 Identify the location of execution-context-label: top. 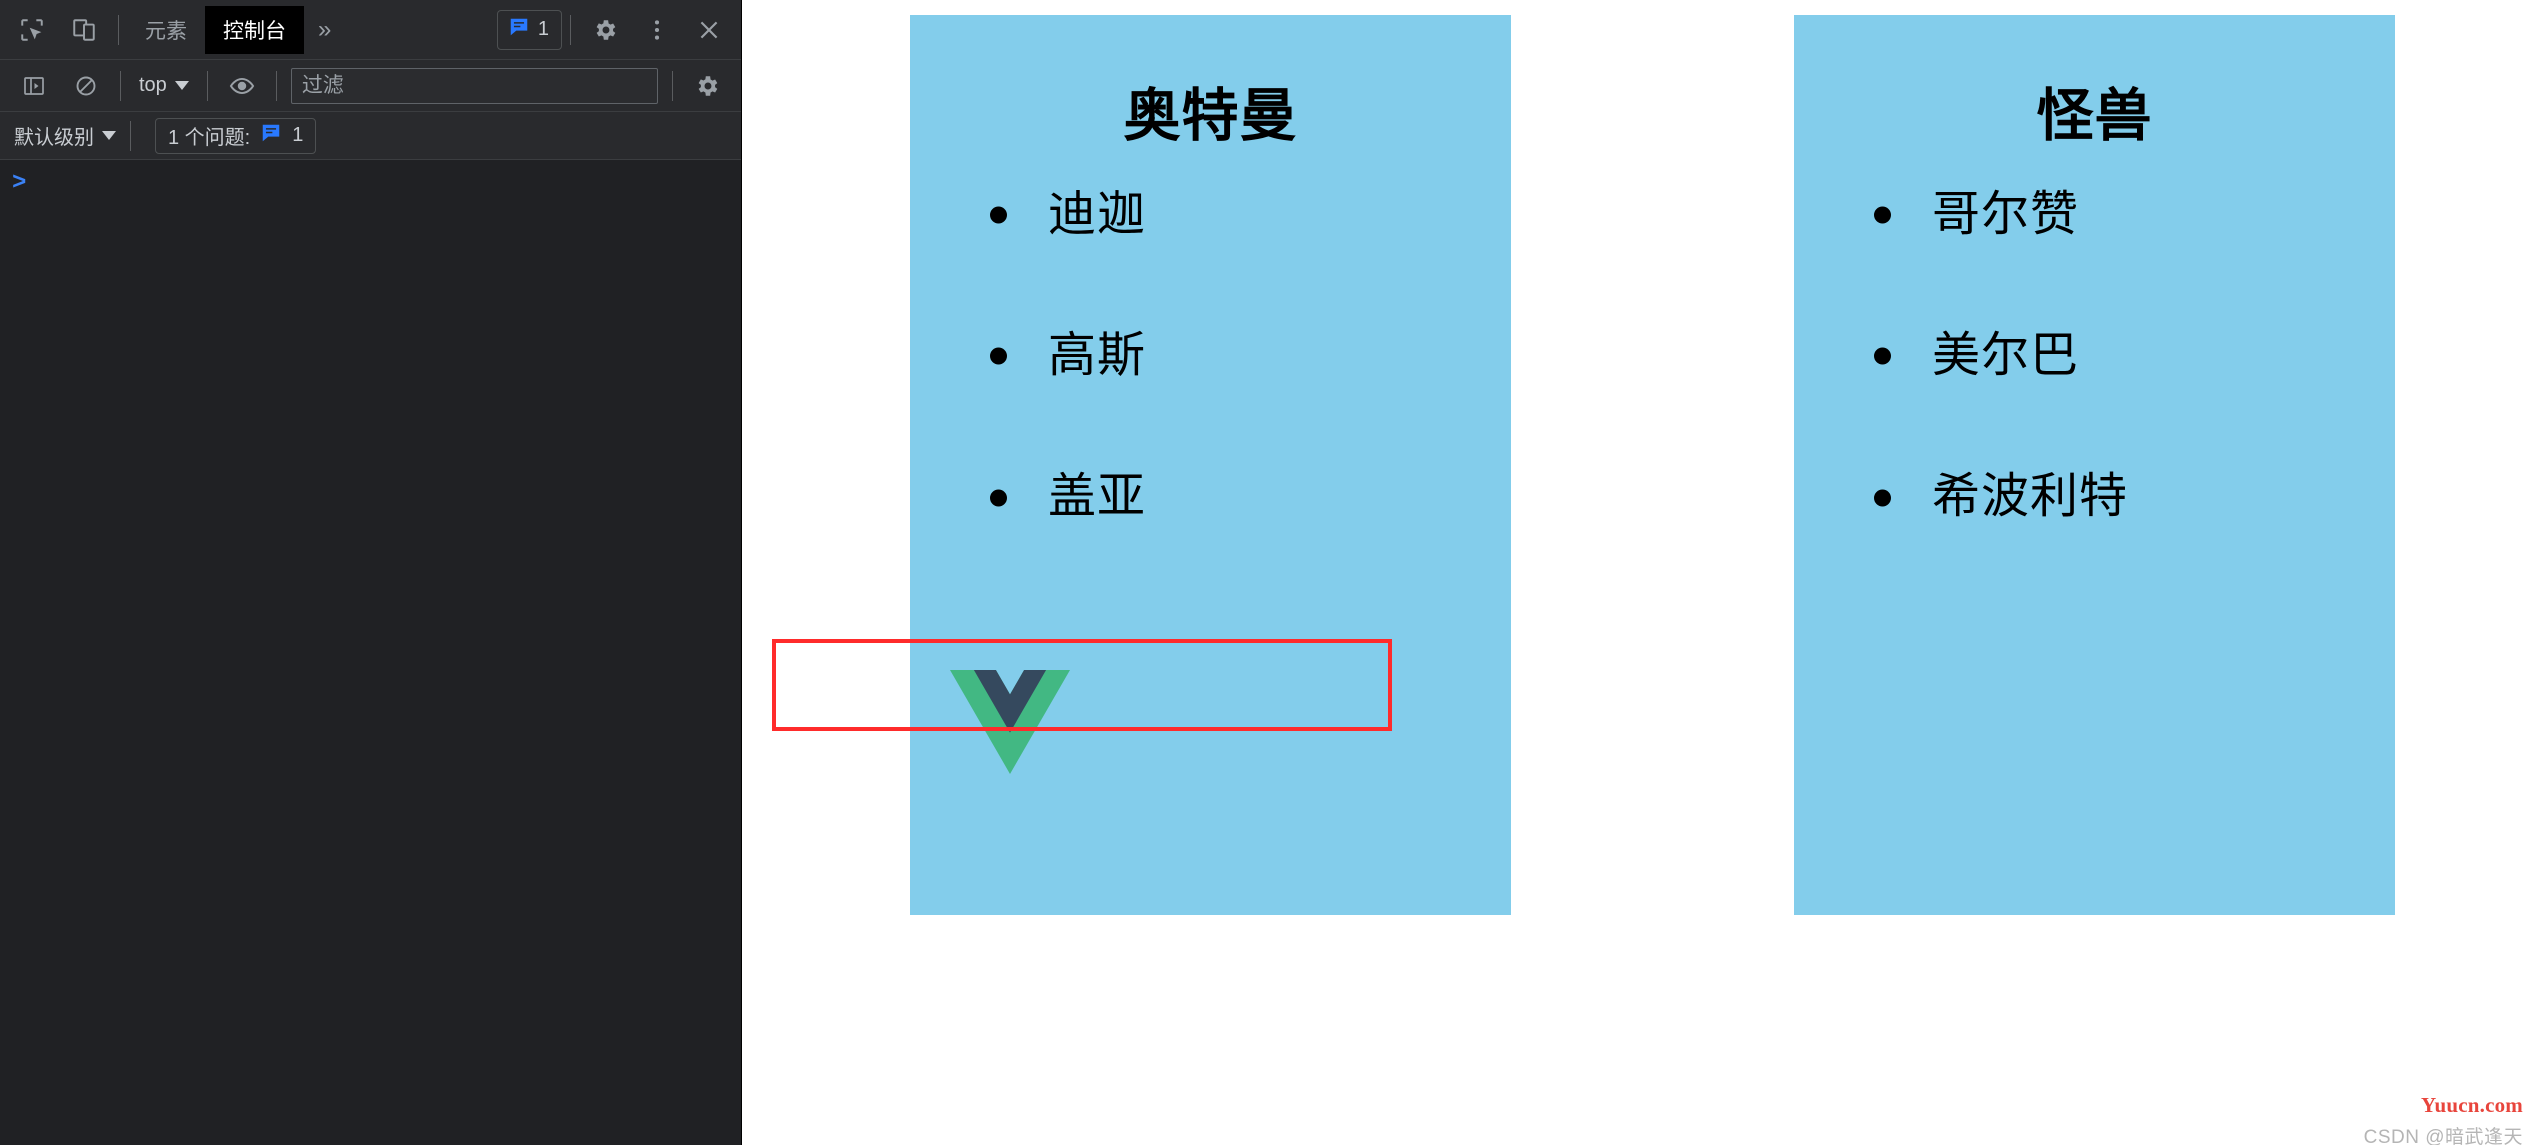
(153, 85).